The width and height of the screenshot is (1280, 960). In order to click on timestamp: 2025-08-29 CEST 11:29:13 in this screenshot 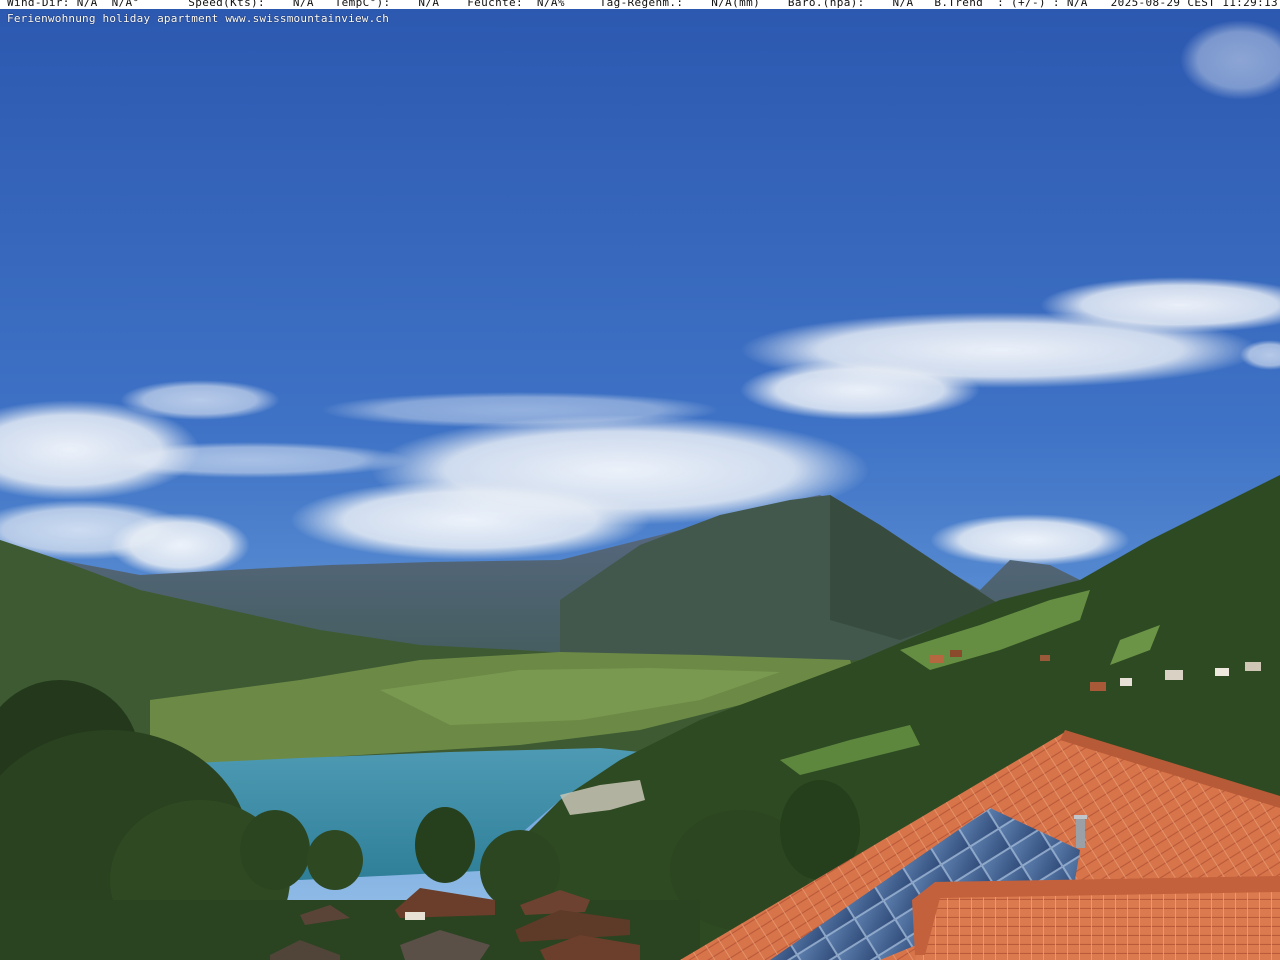, I will do `click(1194, 4)`.